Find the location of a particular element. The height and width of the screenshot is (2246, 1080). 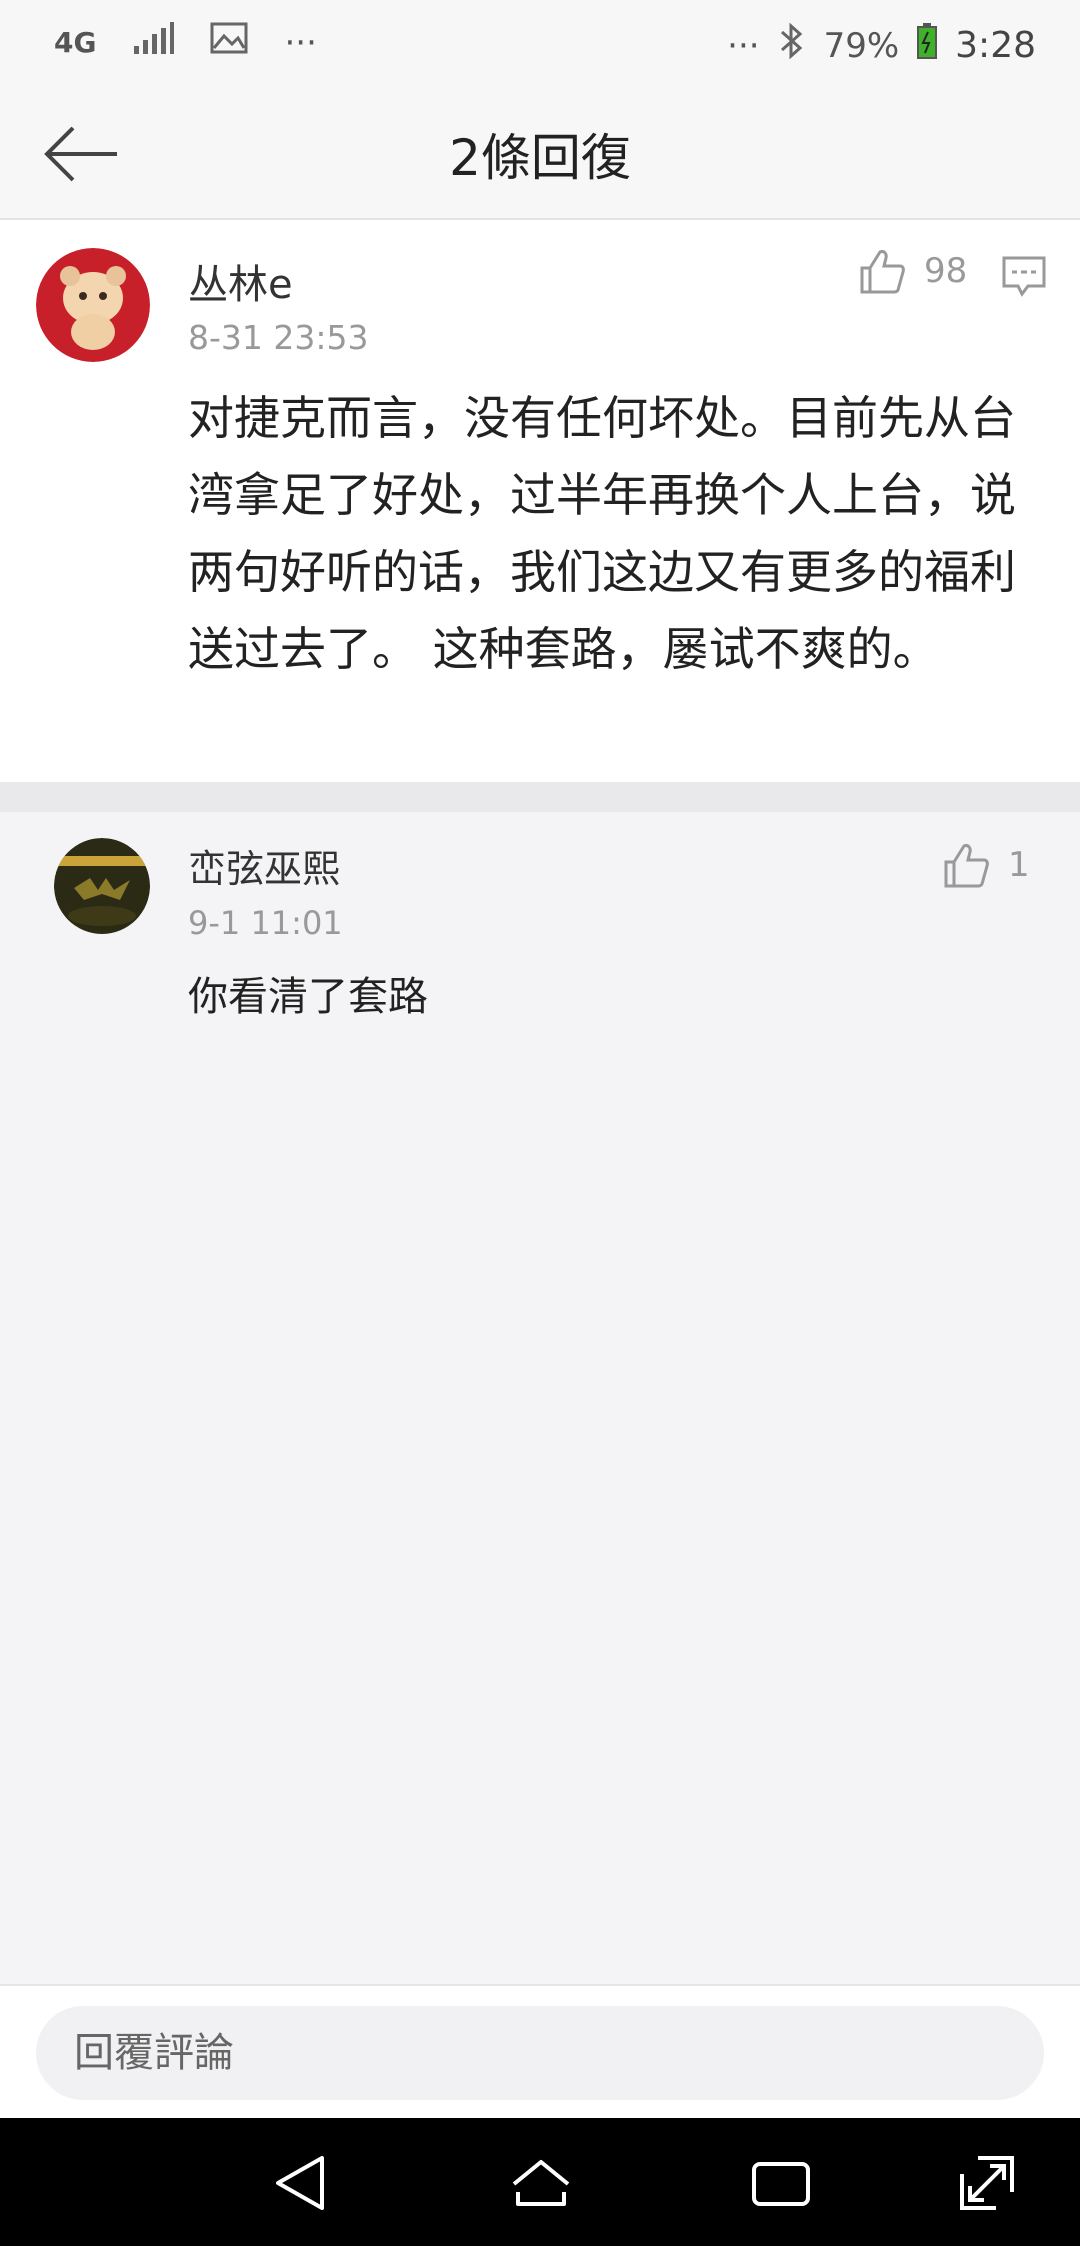

username: 丛林e is located at coordinates (240, 281).